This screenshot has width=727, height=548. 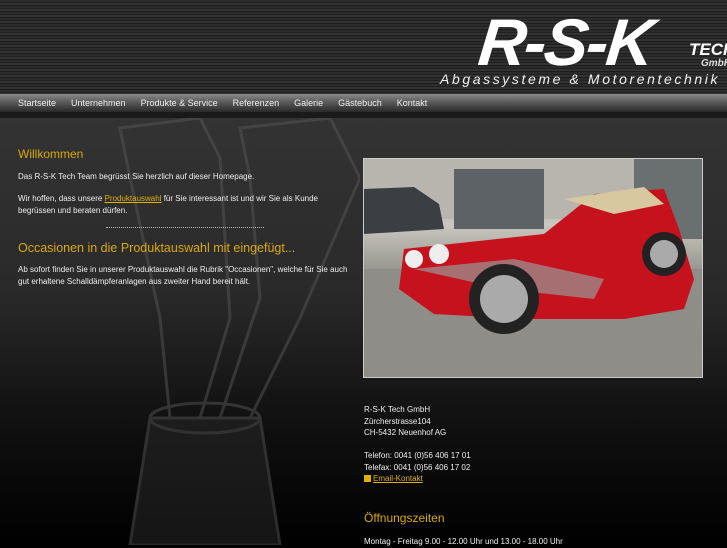 What do you see at coordinates (412, 103) in the screenshot?
I see `nav-kontakt: Kontakt` at bounding box center [412, 103].